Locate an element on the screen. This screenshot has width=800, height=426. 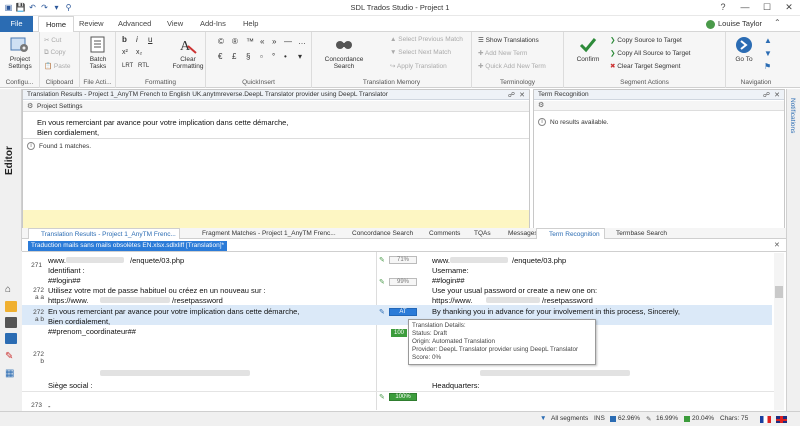
batch-tasks-button: Batch Tasks is located at coordinates (98, 63).